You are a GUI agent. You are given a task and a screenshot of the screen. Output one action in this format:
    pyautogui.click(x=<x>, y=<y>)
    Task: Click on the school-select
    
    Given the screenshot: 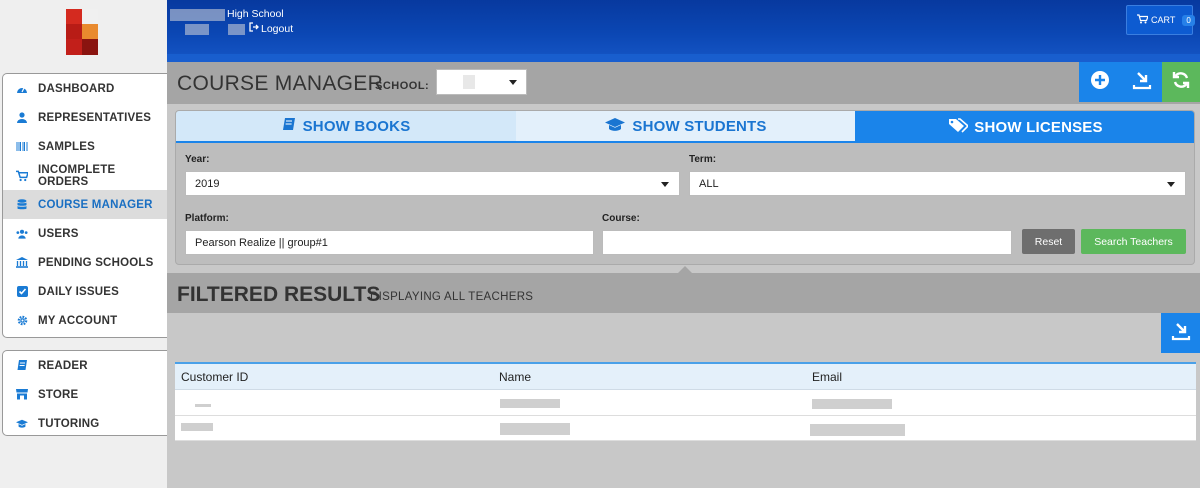 What is the action you would take?
    pyautogui.click(x=481, y=82)
    